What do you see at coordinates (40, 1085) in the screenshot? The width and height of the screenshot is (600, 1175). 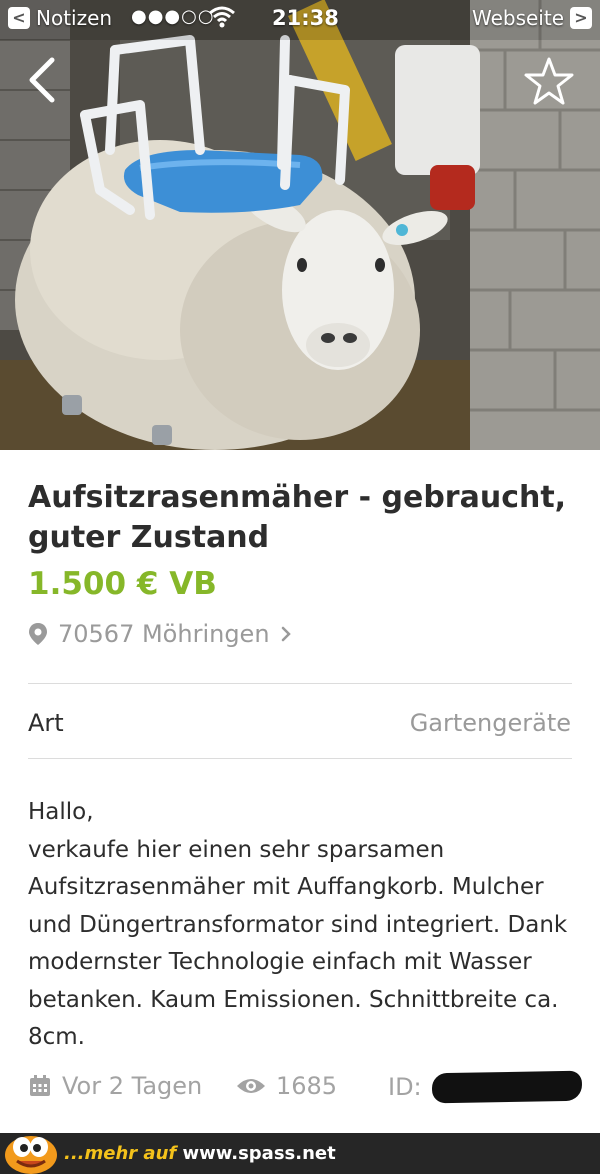 I see `calendar-icon` at bounding box center [40, 1085].